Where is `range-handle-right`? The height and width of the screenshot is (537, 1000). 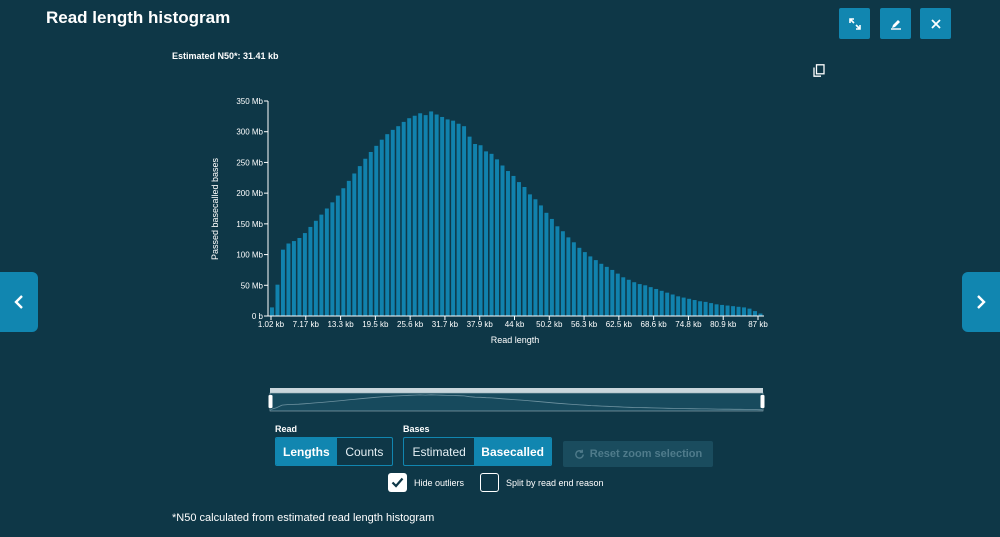
range-handle-right is located at coordinates (762, 401).